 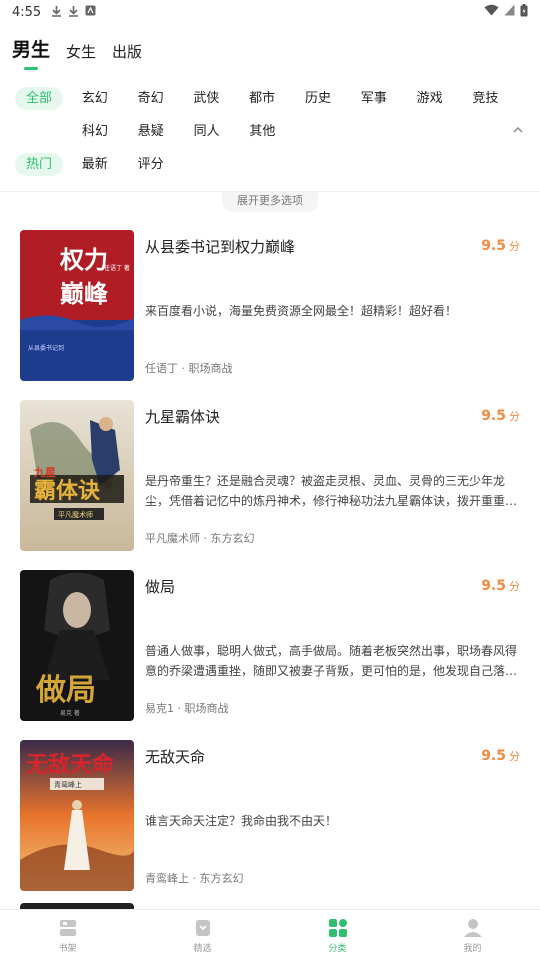 What do you see at coordinates (70, 765) in the screenshot?
I see `svg-text: 无敌天命` at bounding box center [70, 765].